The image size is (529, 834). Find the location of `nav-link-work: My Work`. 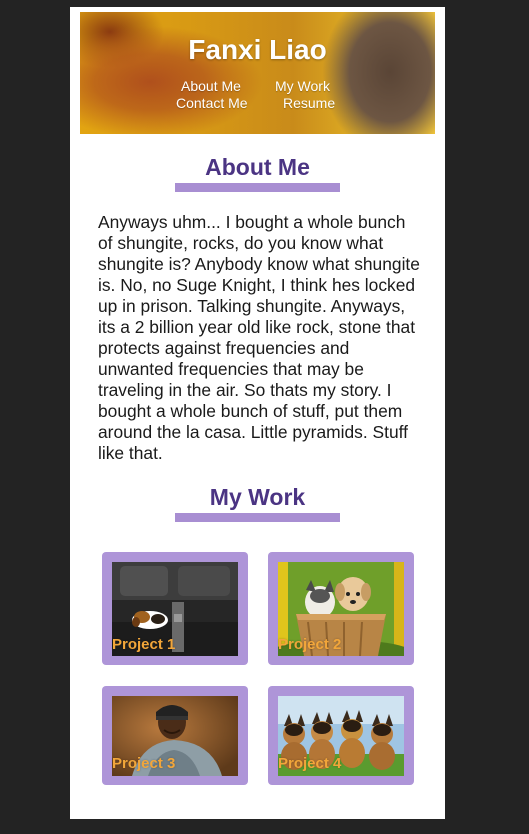

nav-link-work: My Work is located at coordinates (302, 86).